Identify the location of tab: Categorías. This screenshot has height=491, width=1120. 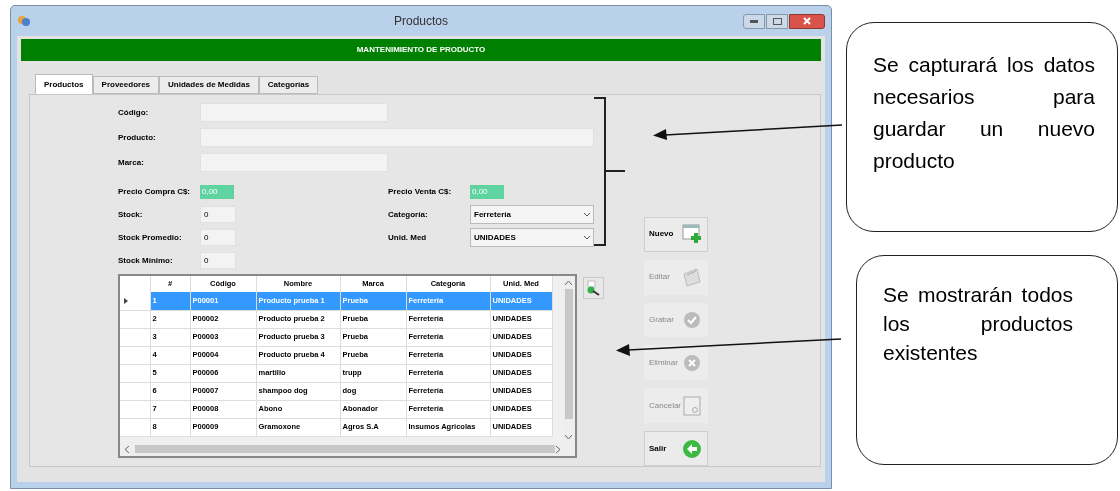
(288, 85).